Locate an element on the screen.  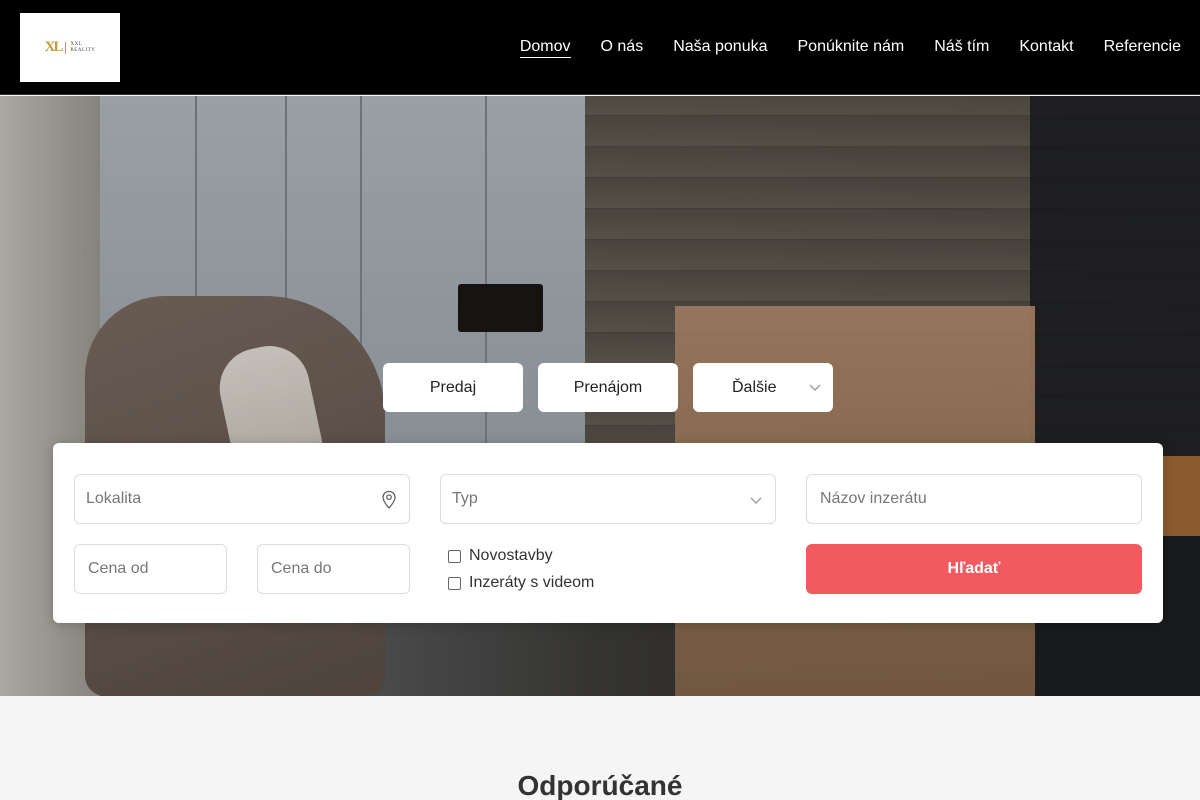
logo-mark: XL is located at coordinates (54, 47).